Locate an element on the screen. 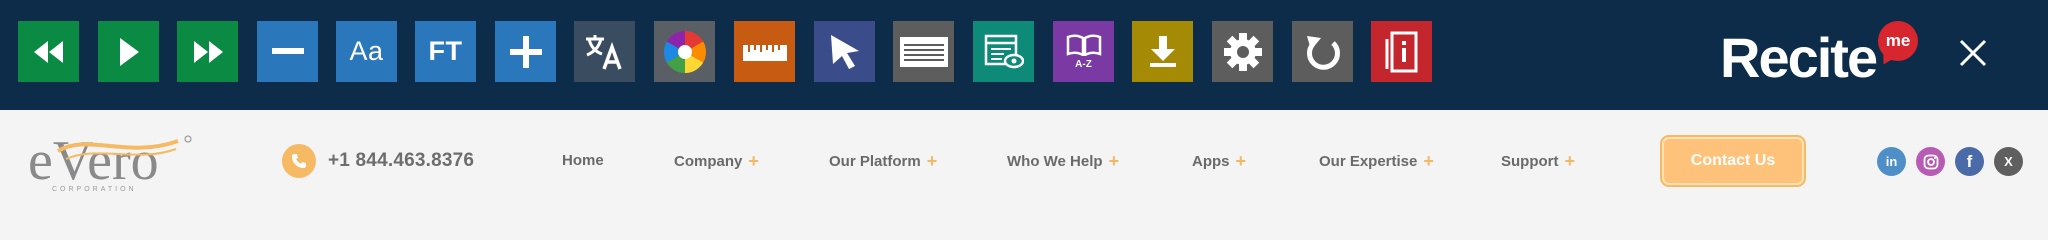 The image size is (2048, 240). nav-label: Apps is located at coordinates (1211, 161).